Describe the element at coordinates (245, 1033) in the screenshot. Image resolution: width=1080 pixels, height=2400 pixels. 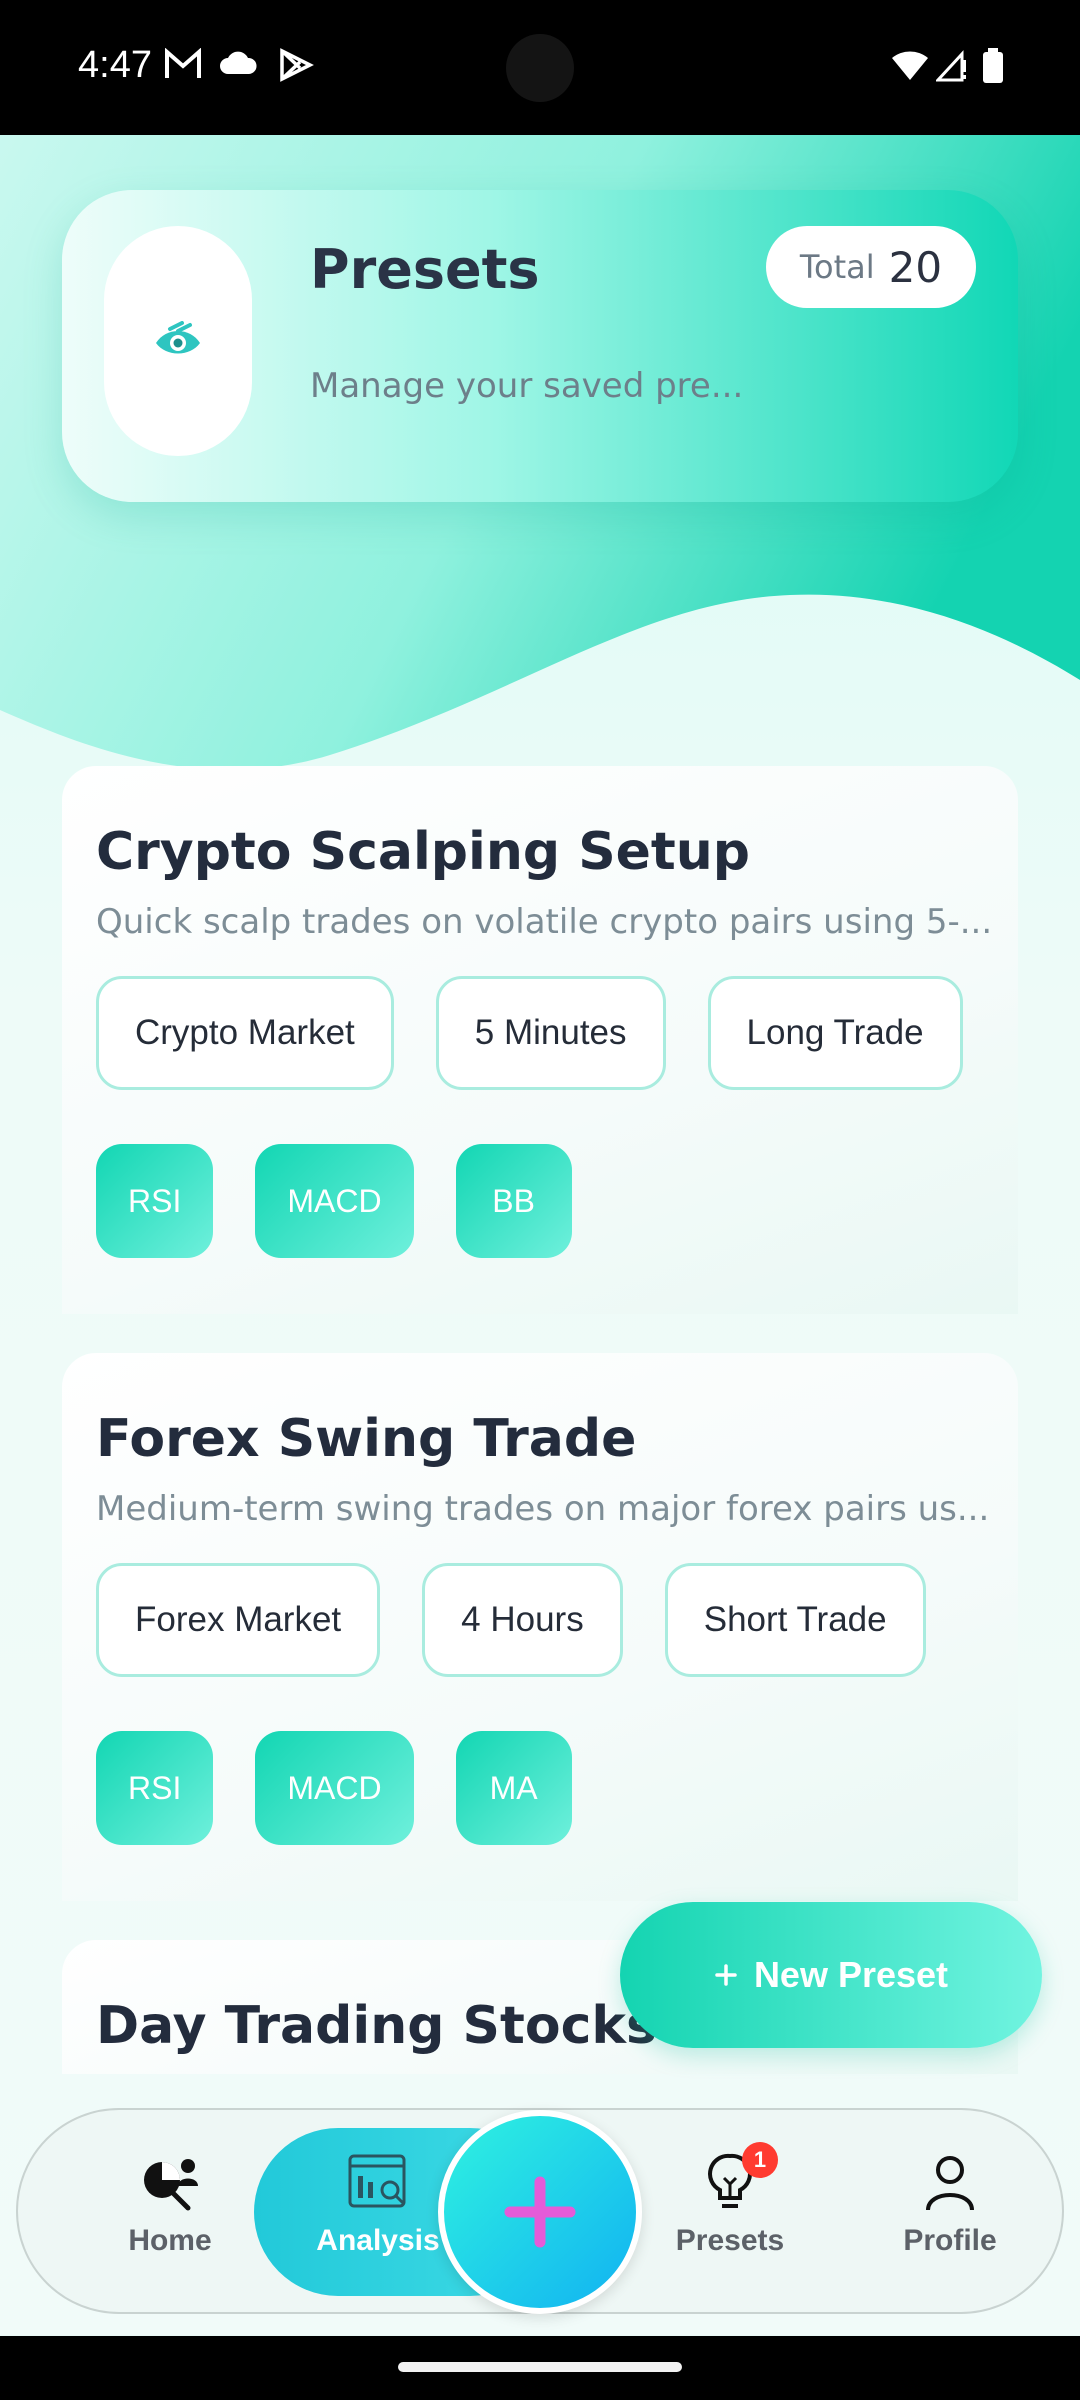
I see `market-tag: Crypto Market` at that location.